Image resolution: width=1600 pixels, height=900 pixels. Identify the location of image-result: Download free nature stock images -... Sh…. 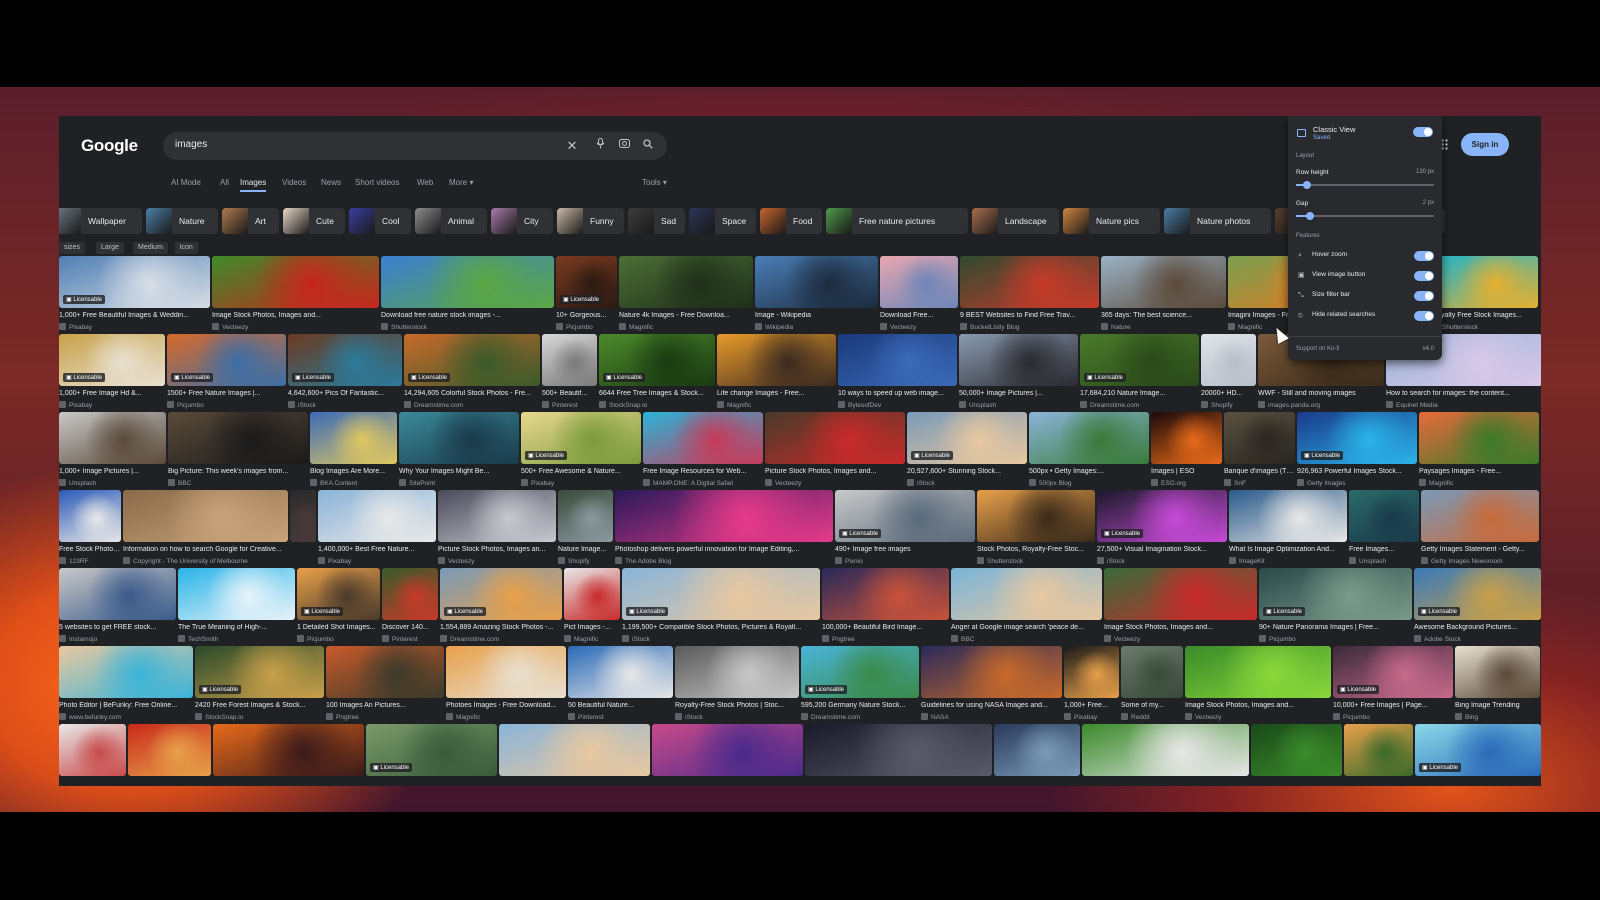
(467, 294).